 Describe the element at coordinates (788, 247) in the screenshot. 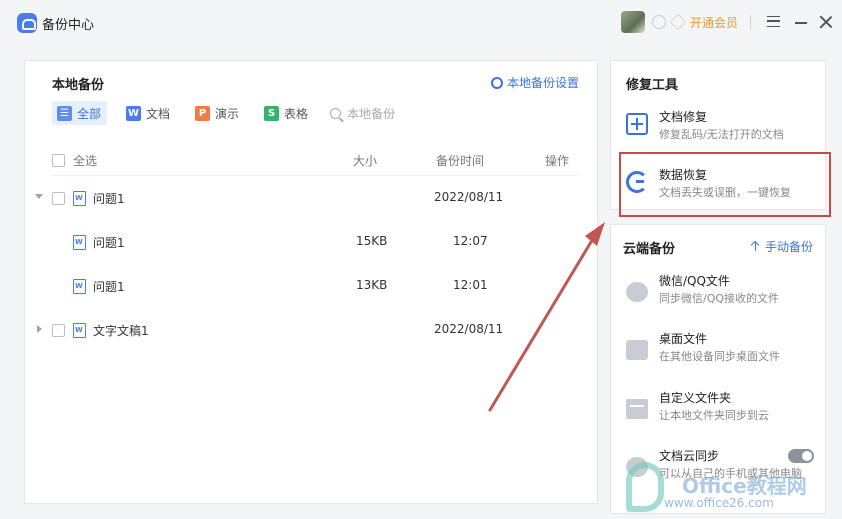

I see `manual-backup-label: 手动备份` at that location.